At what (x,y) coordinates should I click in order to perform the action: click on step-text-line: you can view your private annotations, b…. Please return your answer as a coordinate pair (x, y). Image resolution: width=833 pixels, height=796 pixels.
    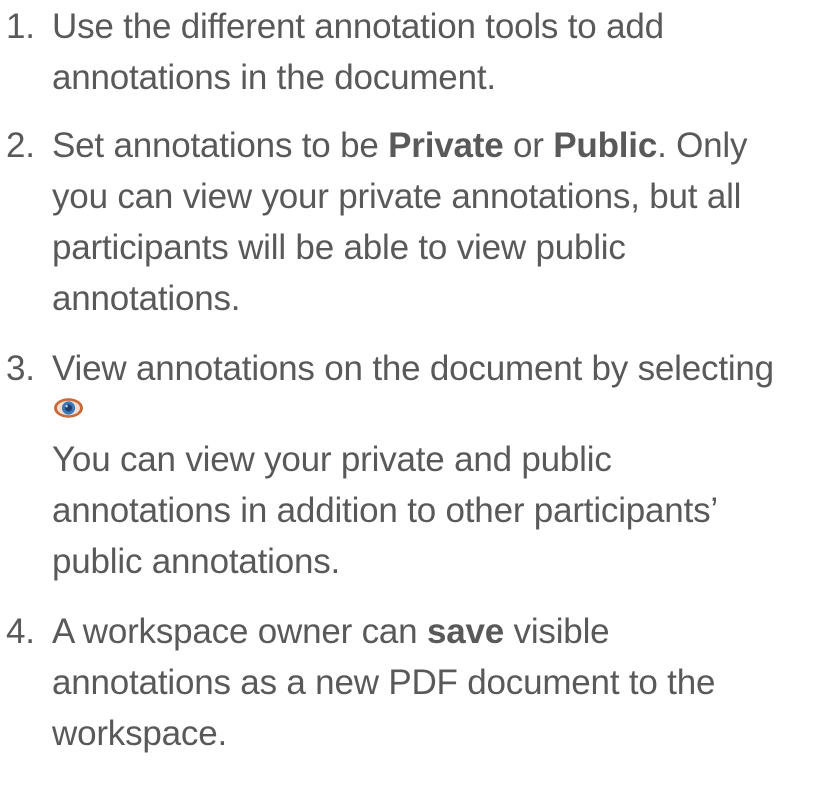
    Looking at the image, I should click on (397, 196).